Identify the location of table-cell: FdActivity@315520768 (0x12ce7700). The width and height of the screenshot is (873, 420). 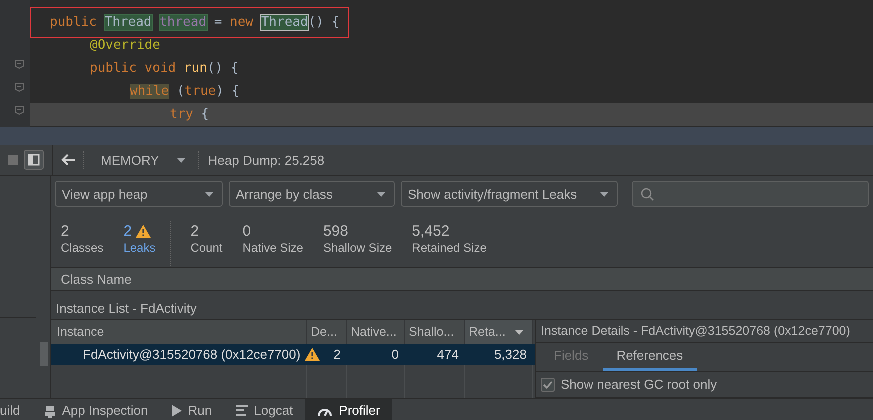
(192, 354).